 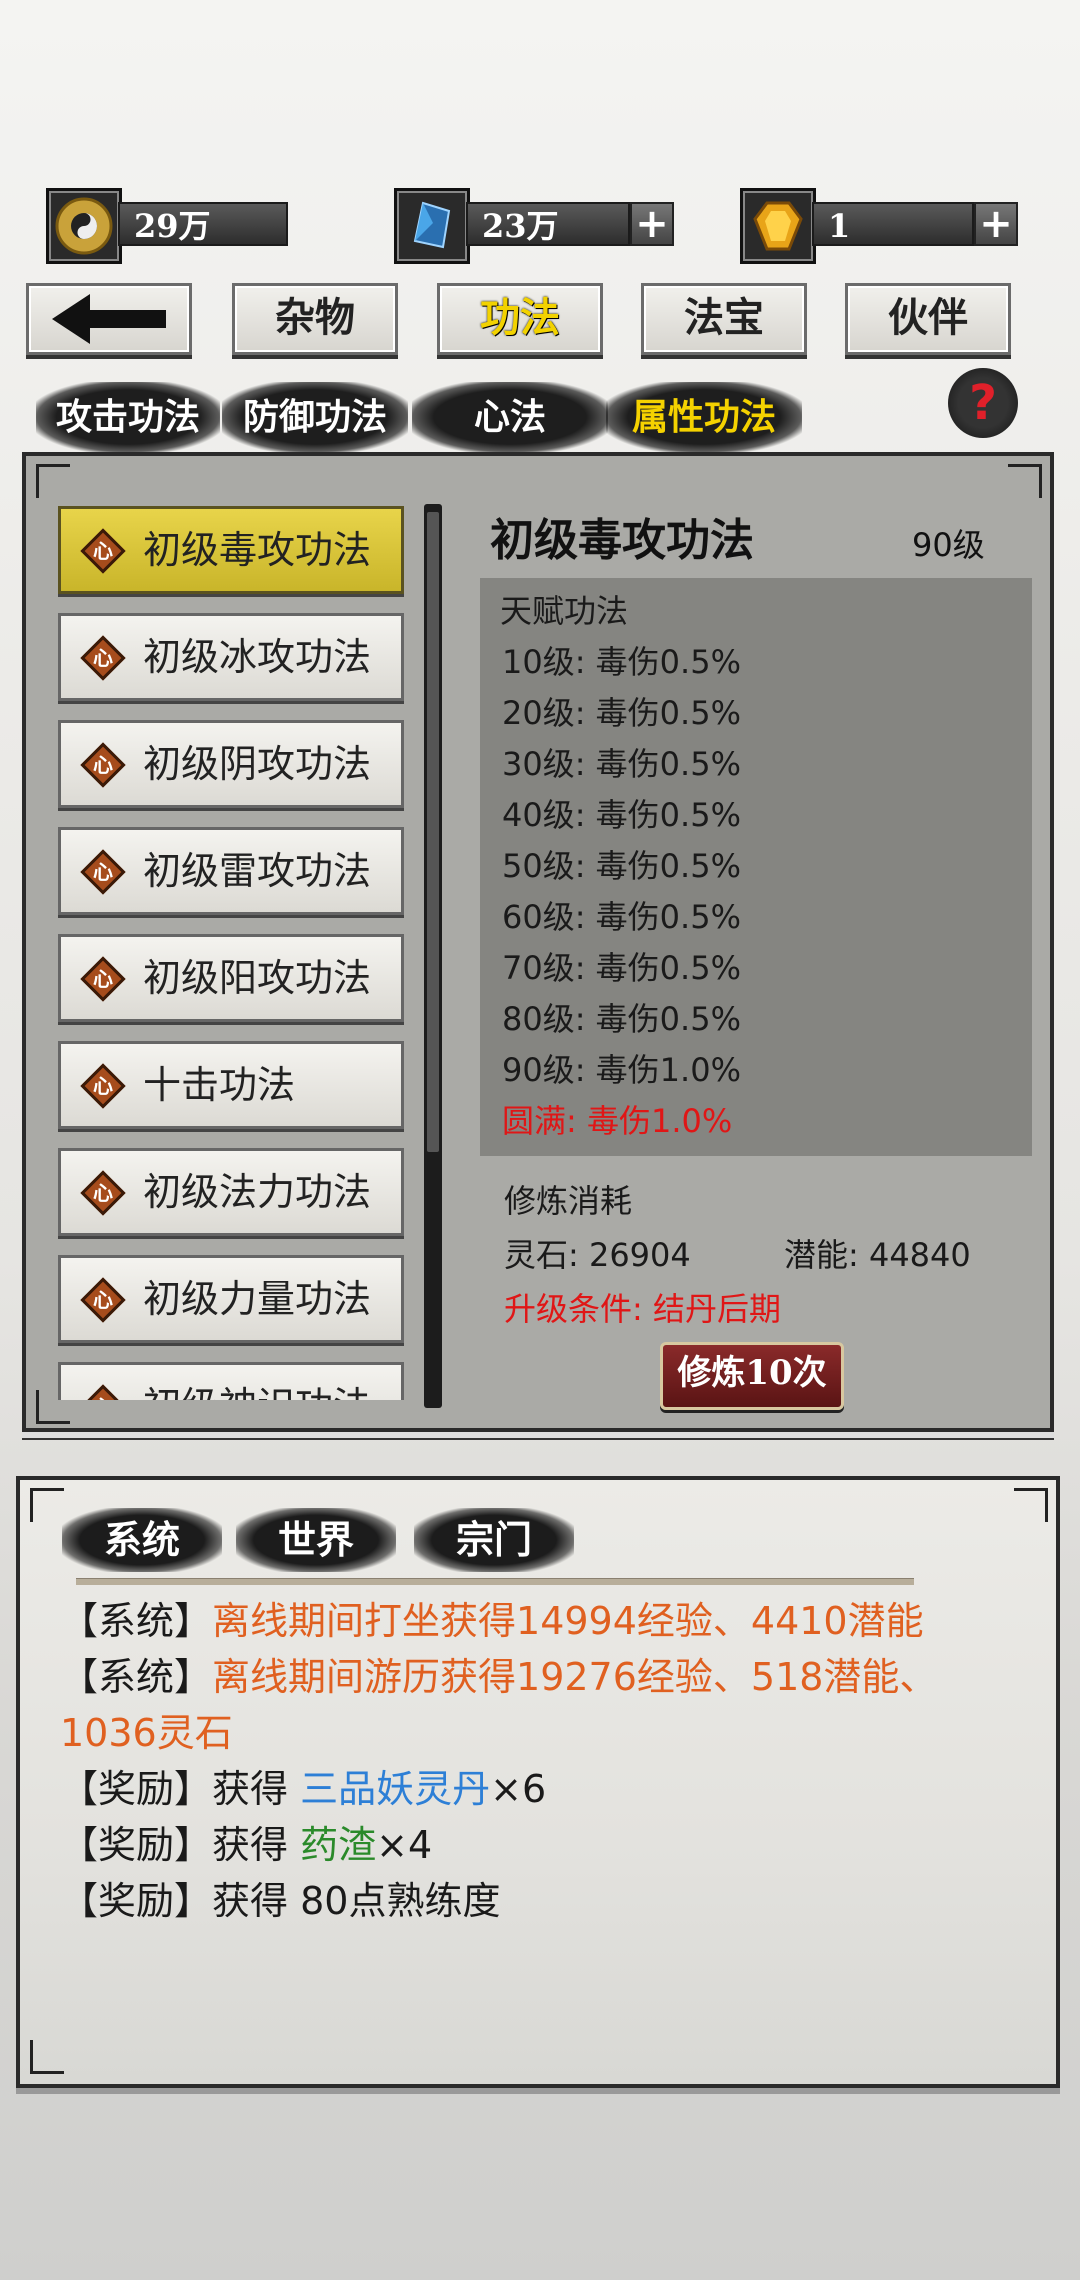 I want to click on scroll-thumb, so click(x=433, y=832).